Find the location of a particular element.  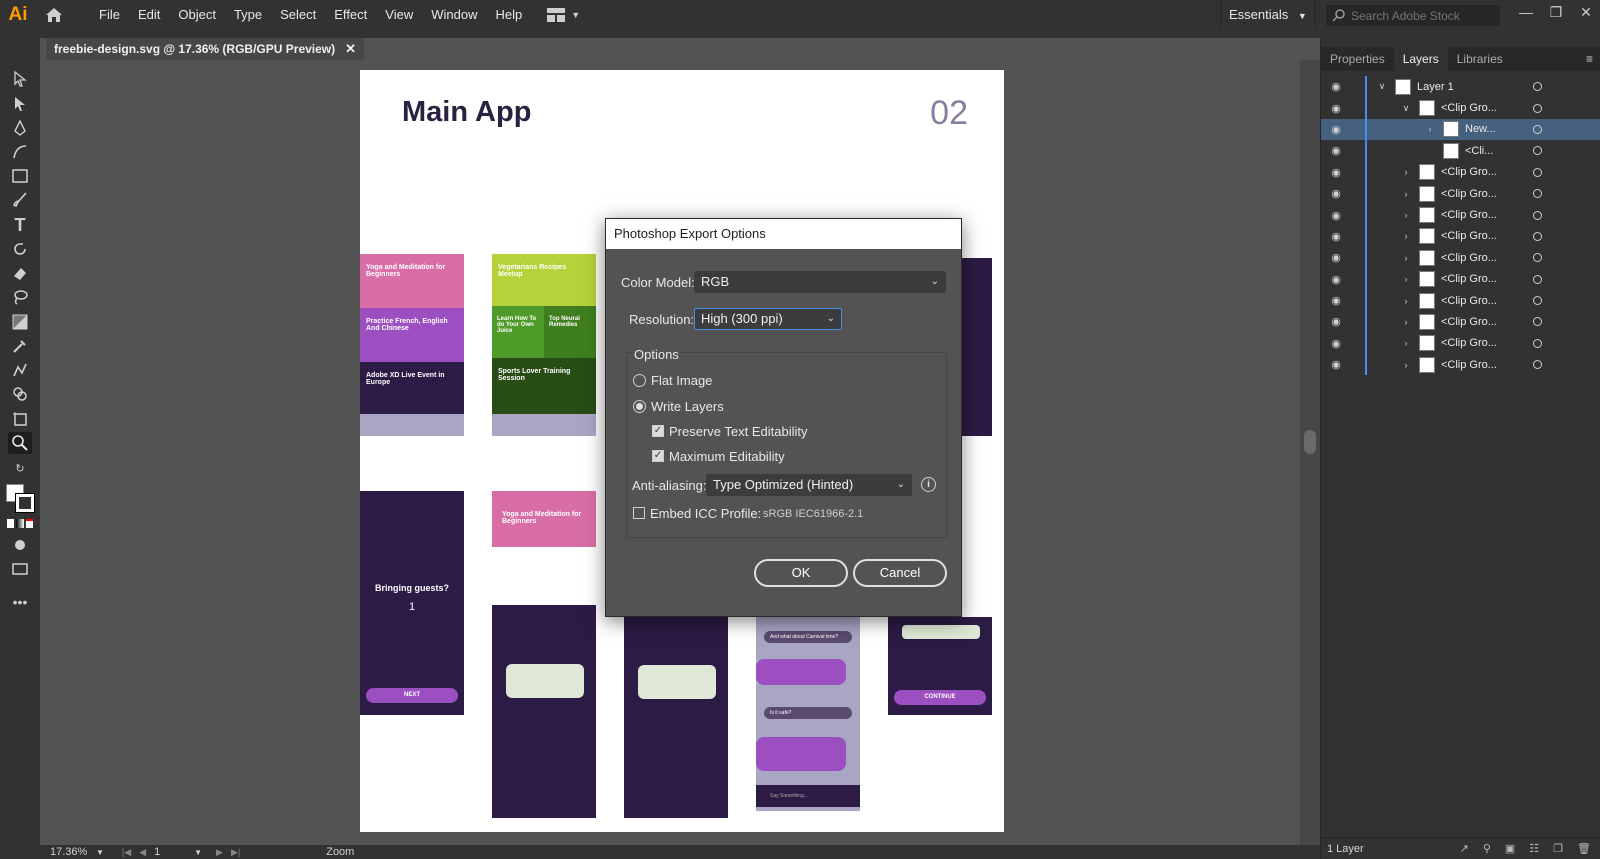

gradient-tool is located at coordinates (20, 322).